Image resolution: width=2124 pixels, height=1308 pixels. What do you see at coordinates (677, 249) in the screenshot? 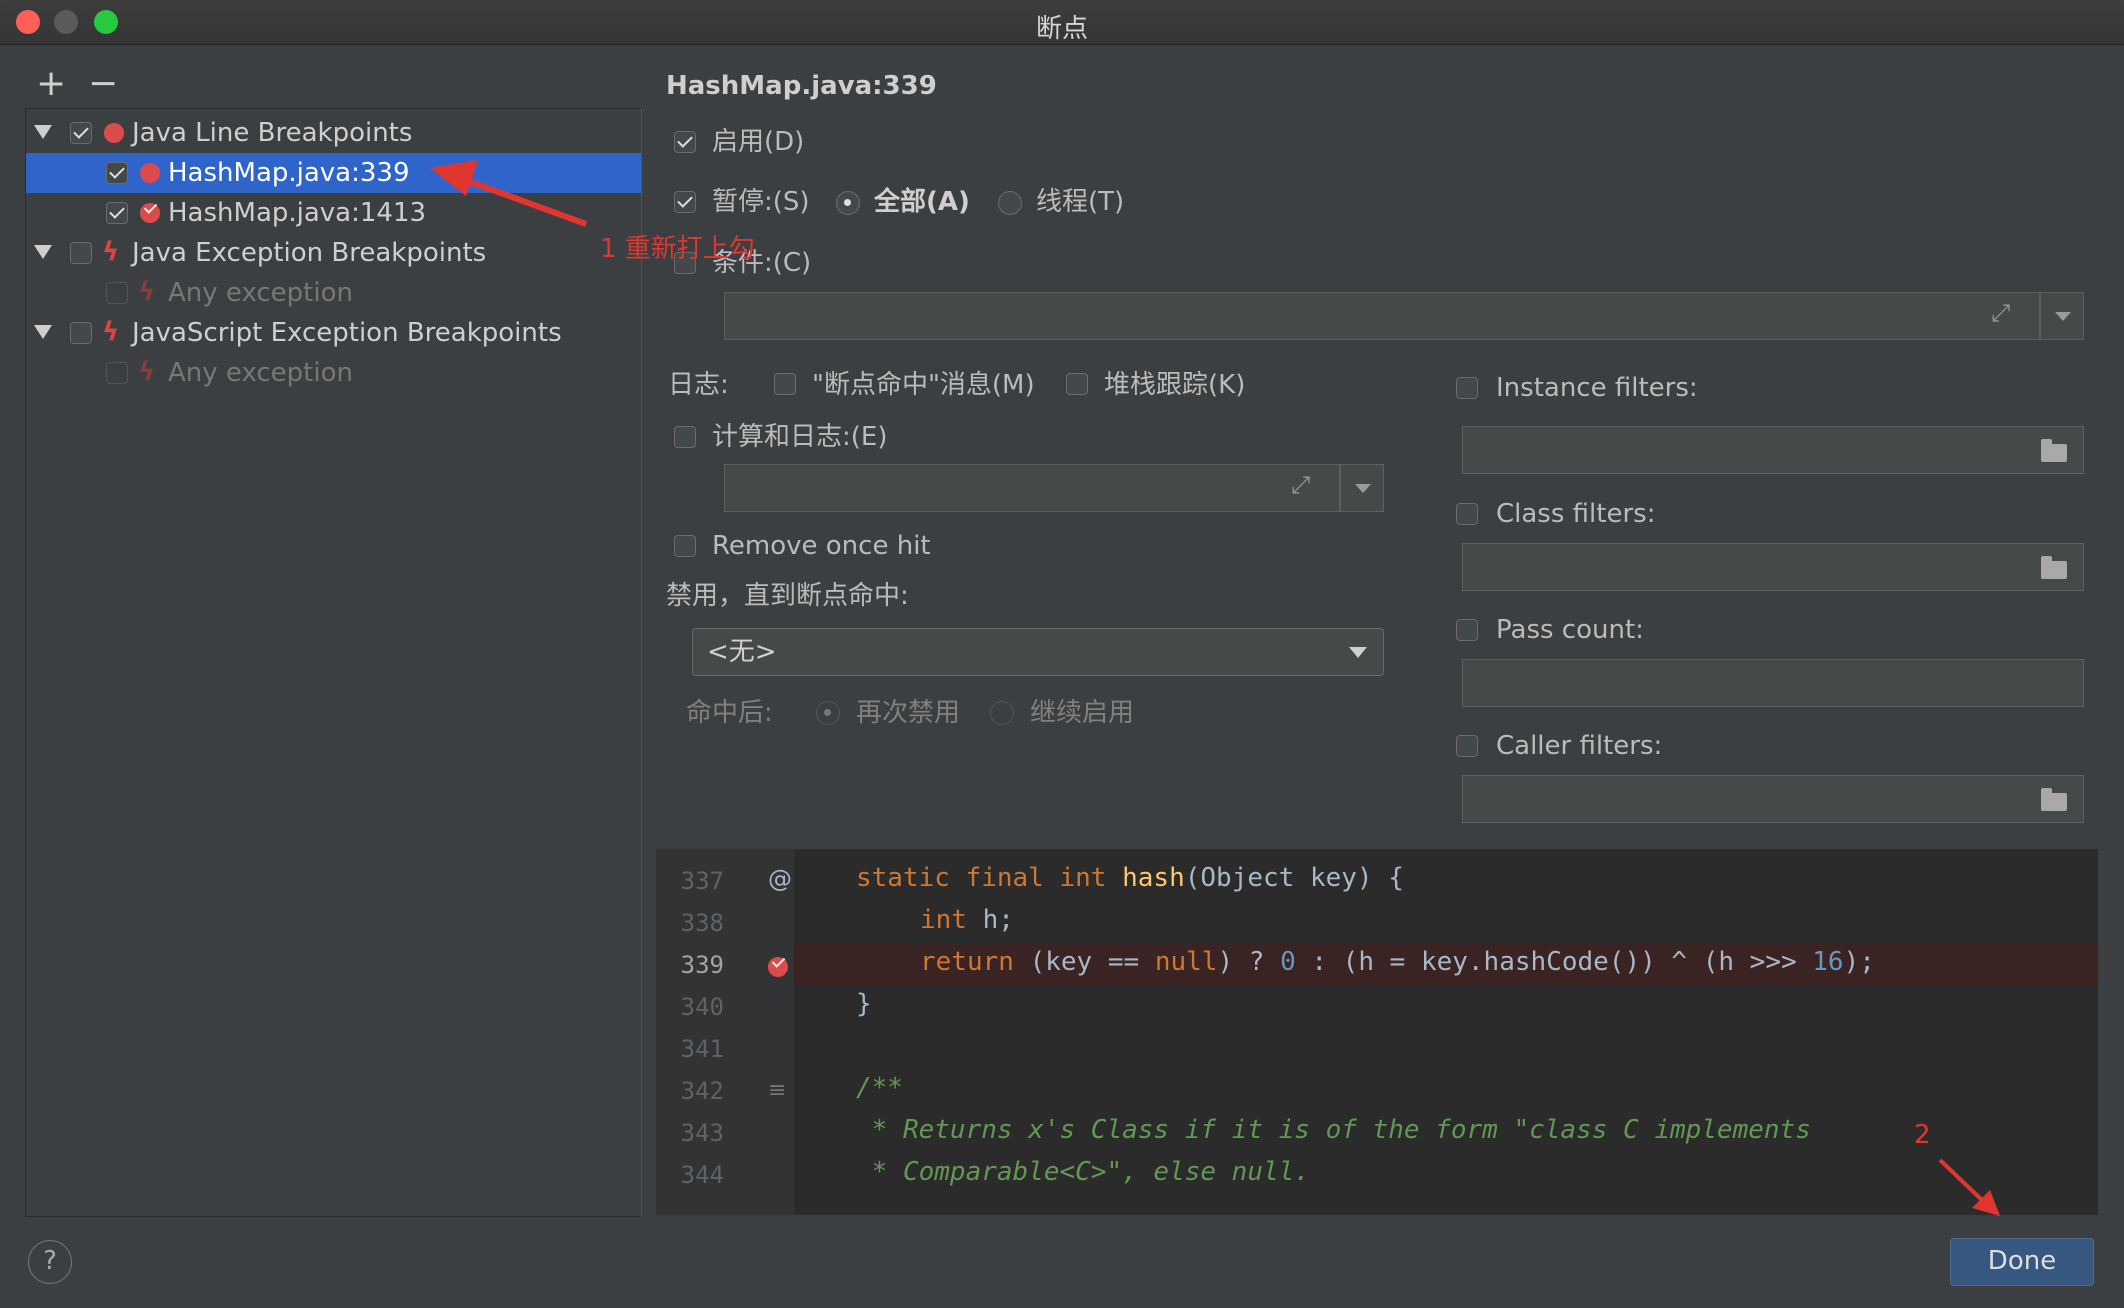
I see `annotation-note-1: 1 重新打上勾` at bounding box center [677, 249].